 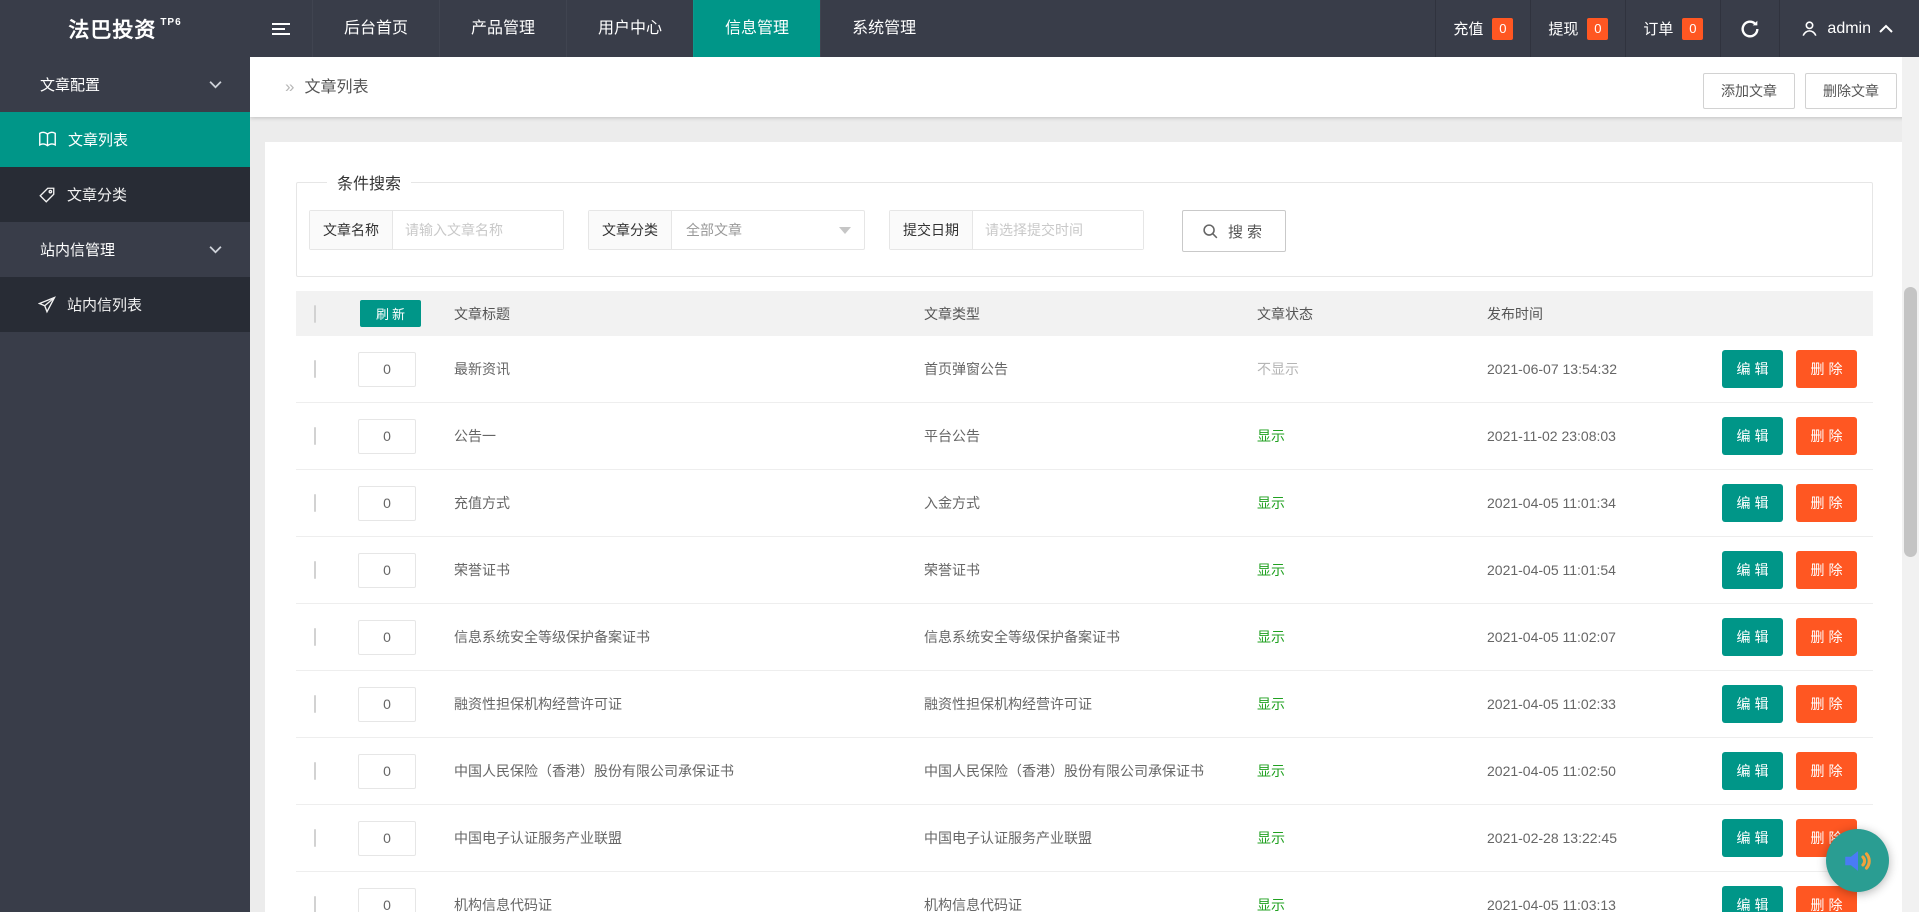 What do you see at coordinates (70, 85) in the screenshot?
I see `sidebar-group-label: 文章配置` at bounding box center [70, 85].